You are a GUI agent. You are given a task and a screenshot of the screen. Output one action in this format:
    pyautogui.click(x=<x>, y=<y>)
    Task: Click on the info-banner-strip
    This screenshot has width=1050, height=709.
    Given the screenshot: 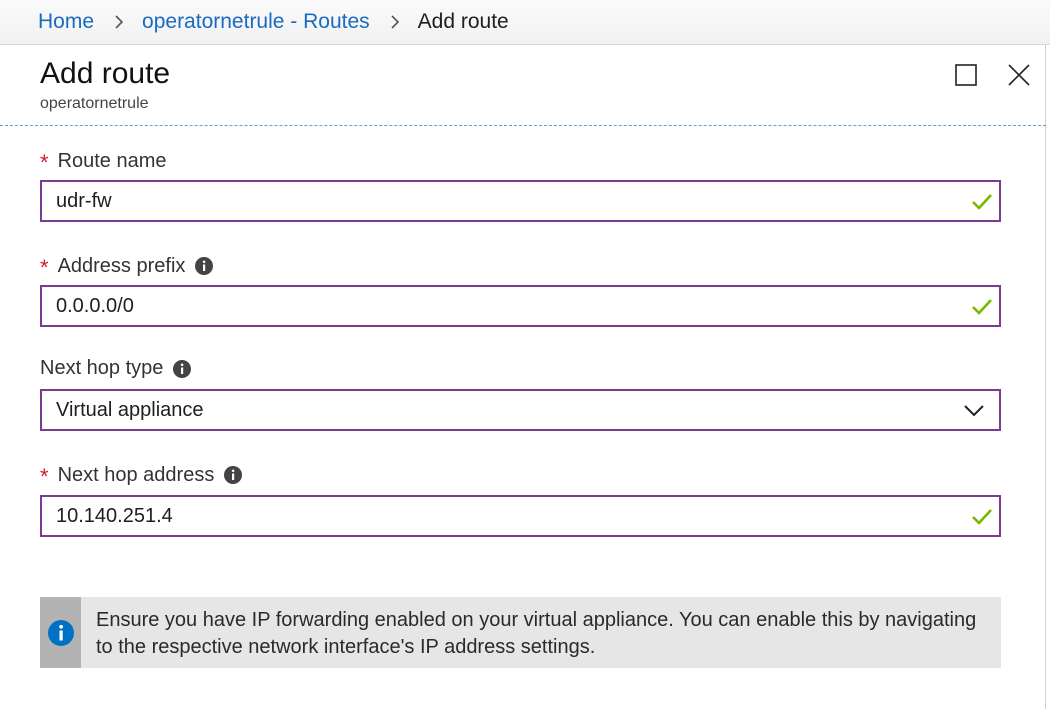 What is the action you would take?
    pyautogui.click(x=60, y=632)
    